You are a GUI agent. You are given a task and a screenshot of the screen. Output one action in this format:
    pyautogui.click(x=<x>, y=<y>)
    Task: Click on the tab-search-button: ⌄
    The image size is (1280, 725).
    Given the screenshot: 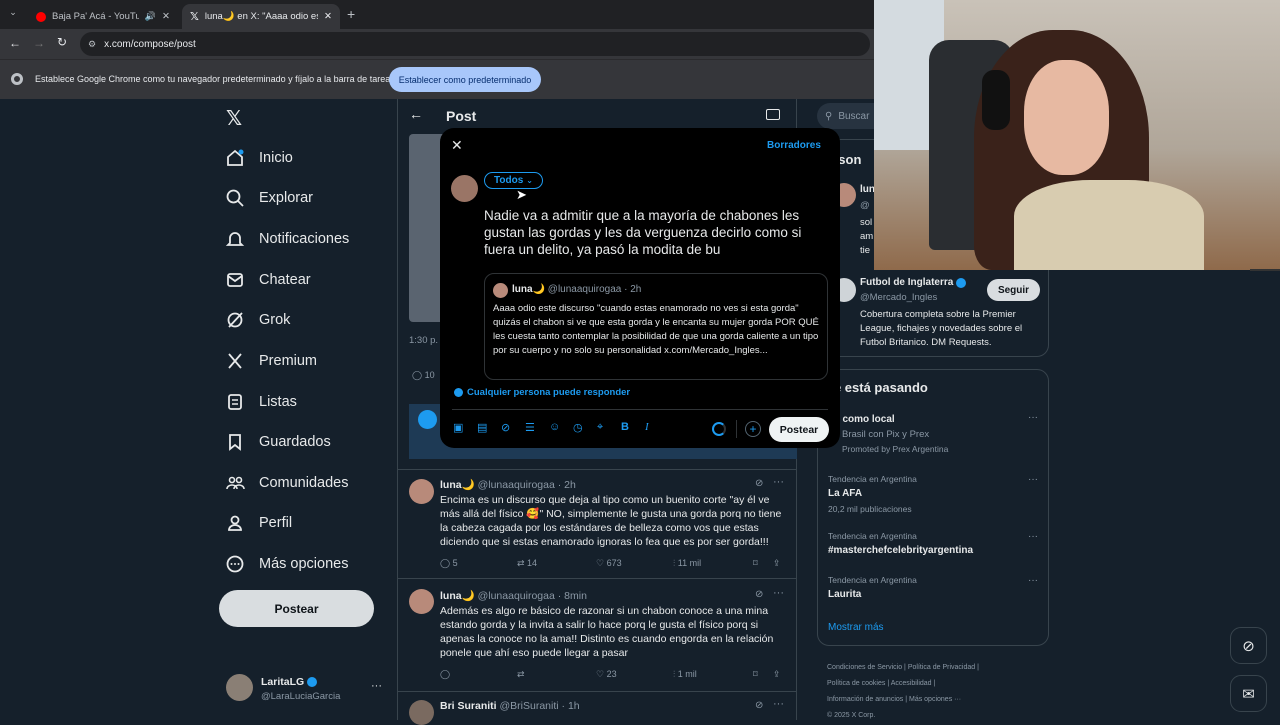 What is the action you would take?
    pyautogui.click(x=13, y=14)
    